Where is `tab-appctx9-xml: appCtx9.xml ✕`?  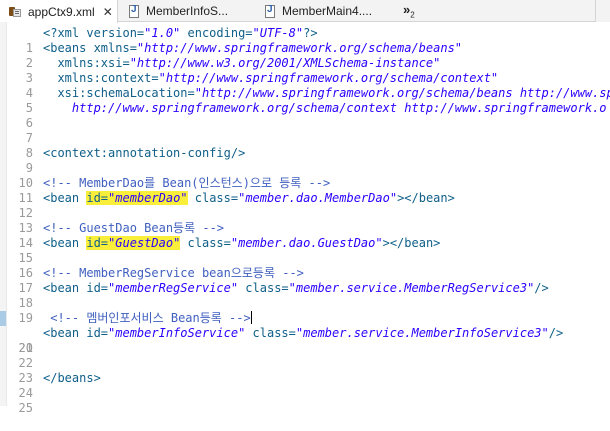 tab-appctx9-xml: appCtx9.xml ✕ is located at coordinates (59, 11).